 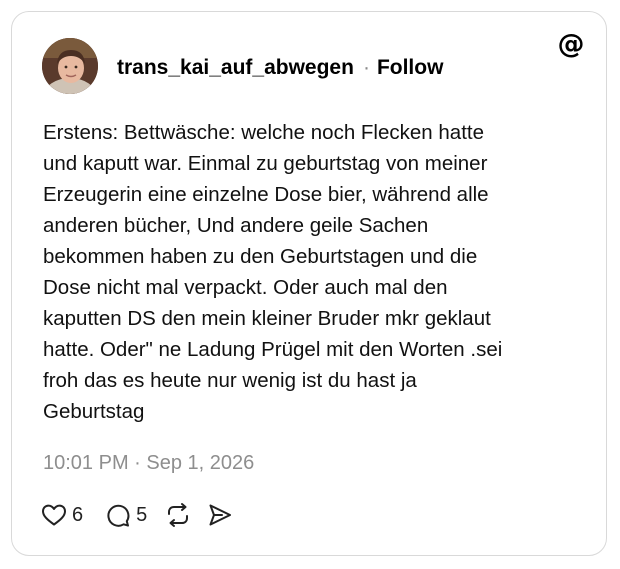 I want to click on like-button: 6, so click(x=62, y=515).